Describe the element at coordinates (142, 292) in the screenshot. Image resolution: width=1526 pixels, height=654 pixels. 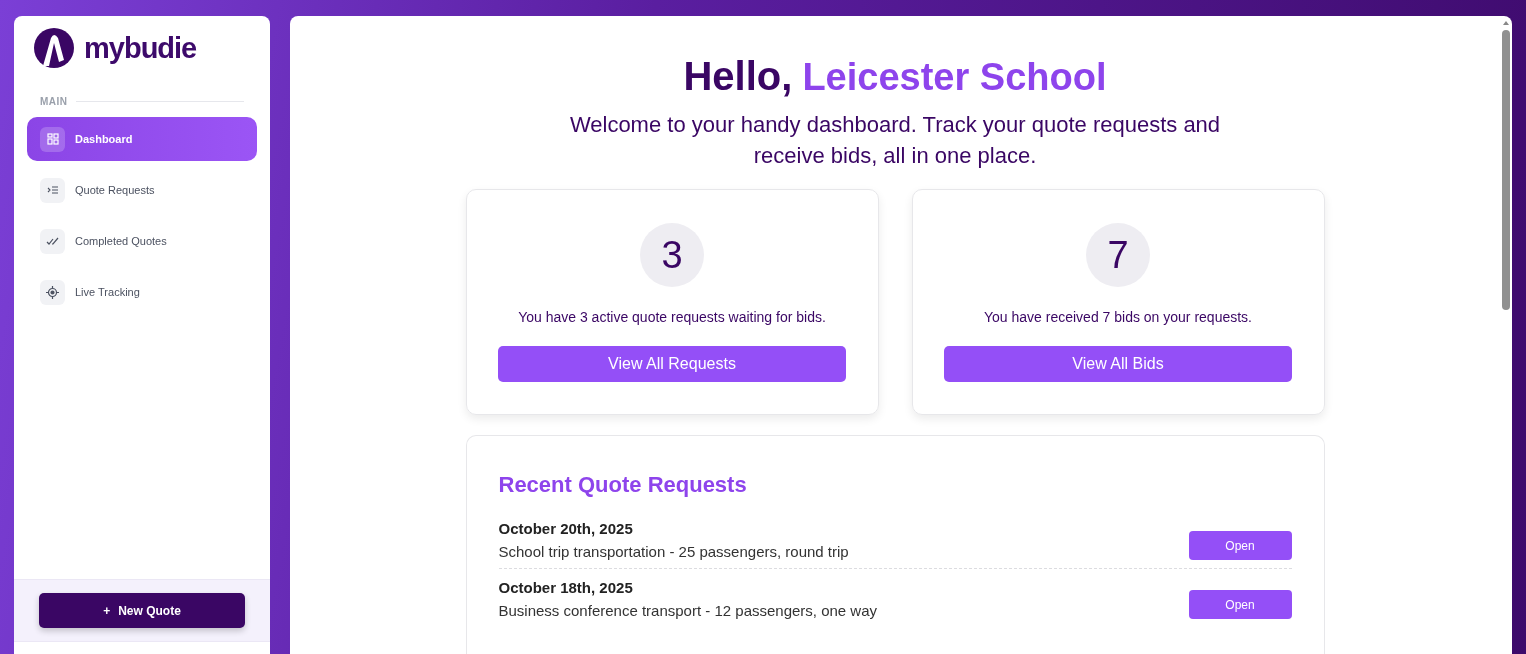
I see `nav-item: Live Tracking` at that location.